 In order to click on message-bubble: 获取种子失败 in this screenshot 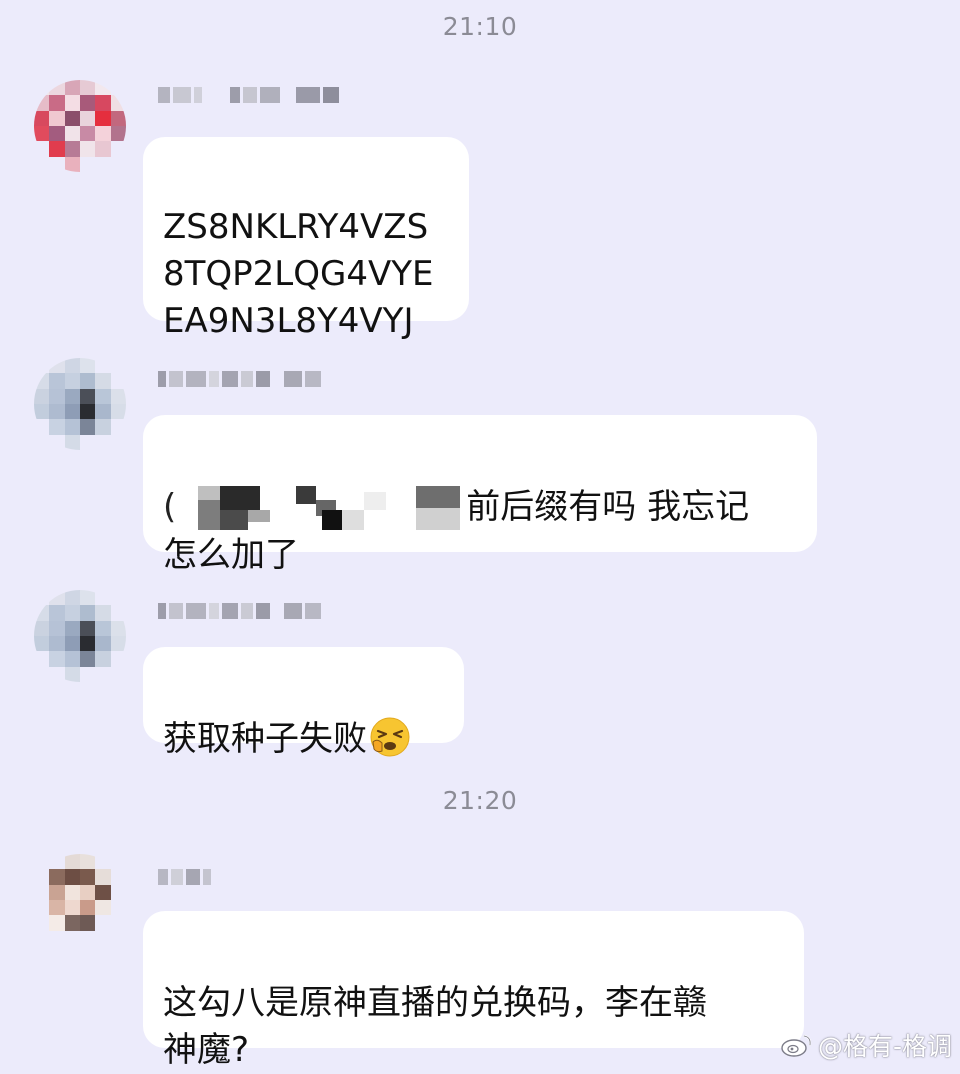, I will do `click(303, 703)`.